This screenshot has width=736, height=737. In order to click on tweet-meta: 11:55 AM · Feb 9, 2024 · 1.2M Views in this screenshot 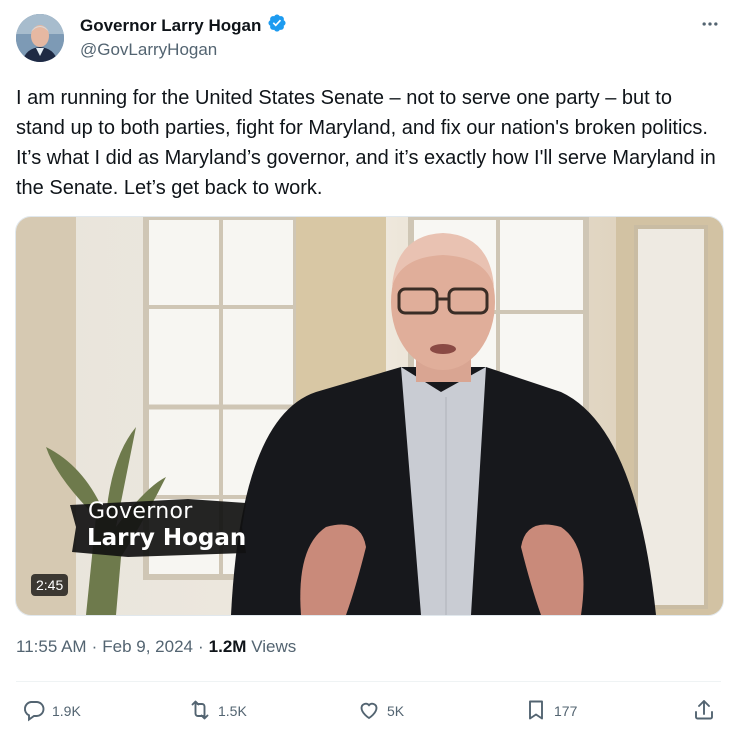, I will do `click(156, 647)`.